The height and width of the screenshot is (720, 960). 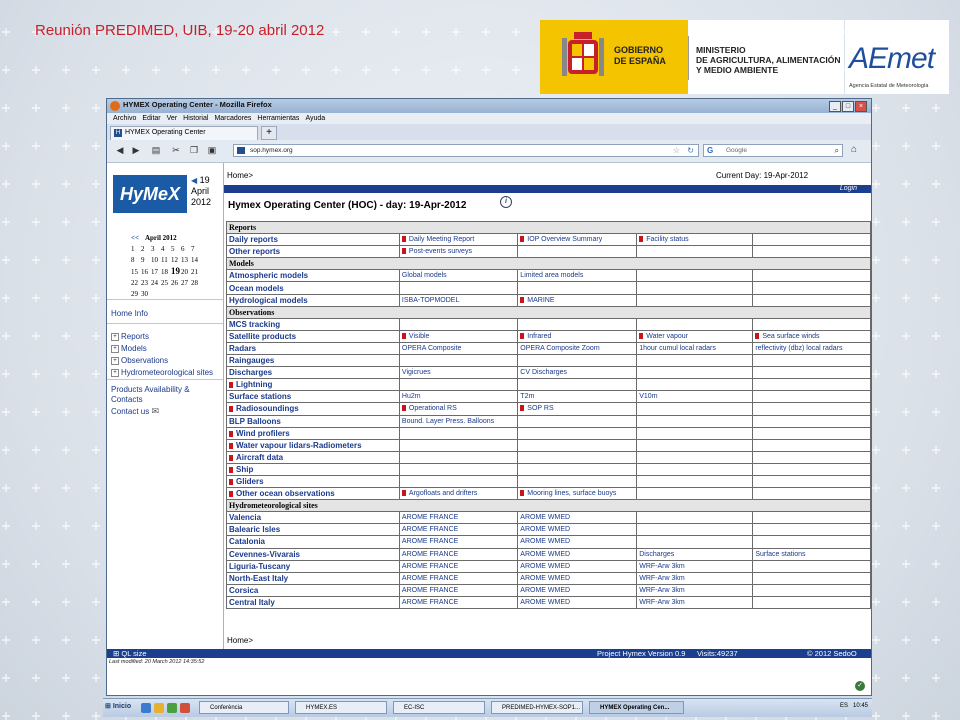 What do you see at coordinates (313, 494) in the screenshot?
I see `row-label-other-ocean-observations: Other ocean observations` at bounding box center [313, 494].